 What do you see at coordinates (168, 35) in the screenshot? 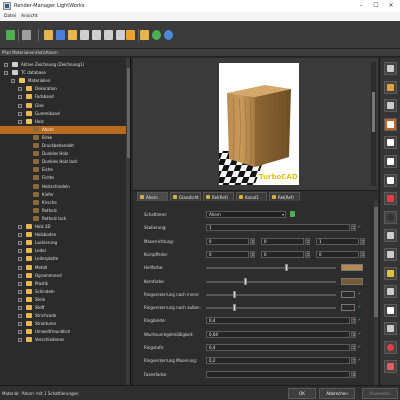
I see `help-icon` at bounding box center [168, 35].